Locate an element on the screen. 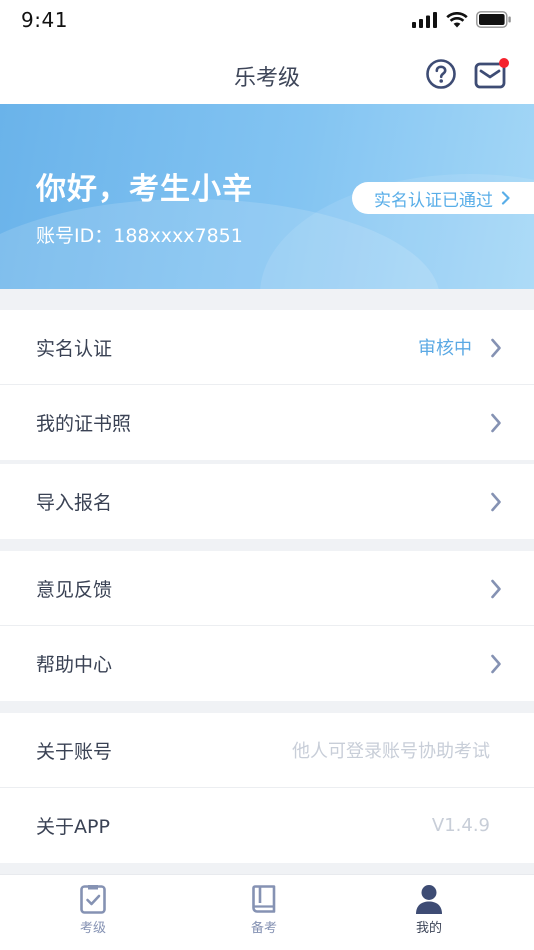  mail-badge is located at coordinates (504, 63).